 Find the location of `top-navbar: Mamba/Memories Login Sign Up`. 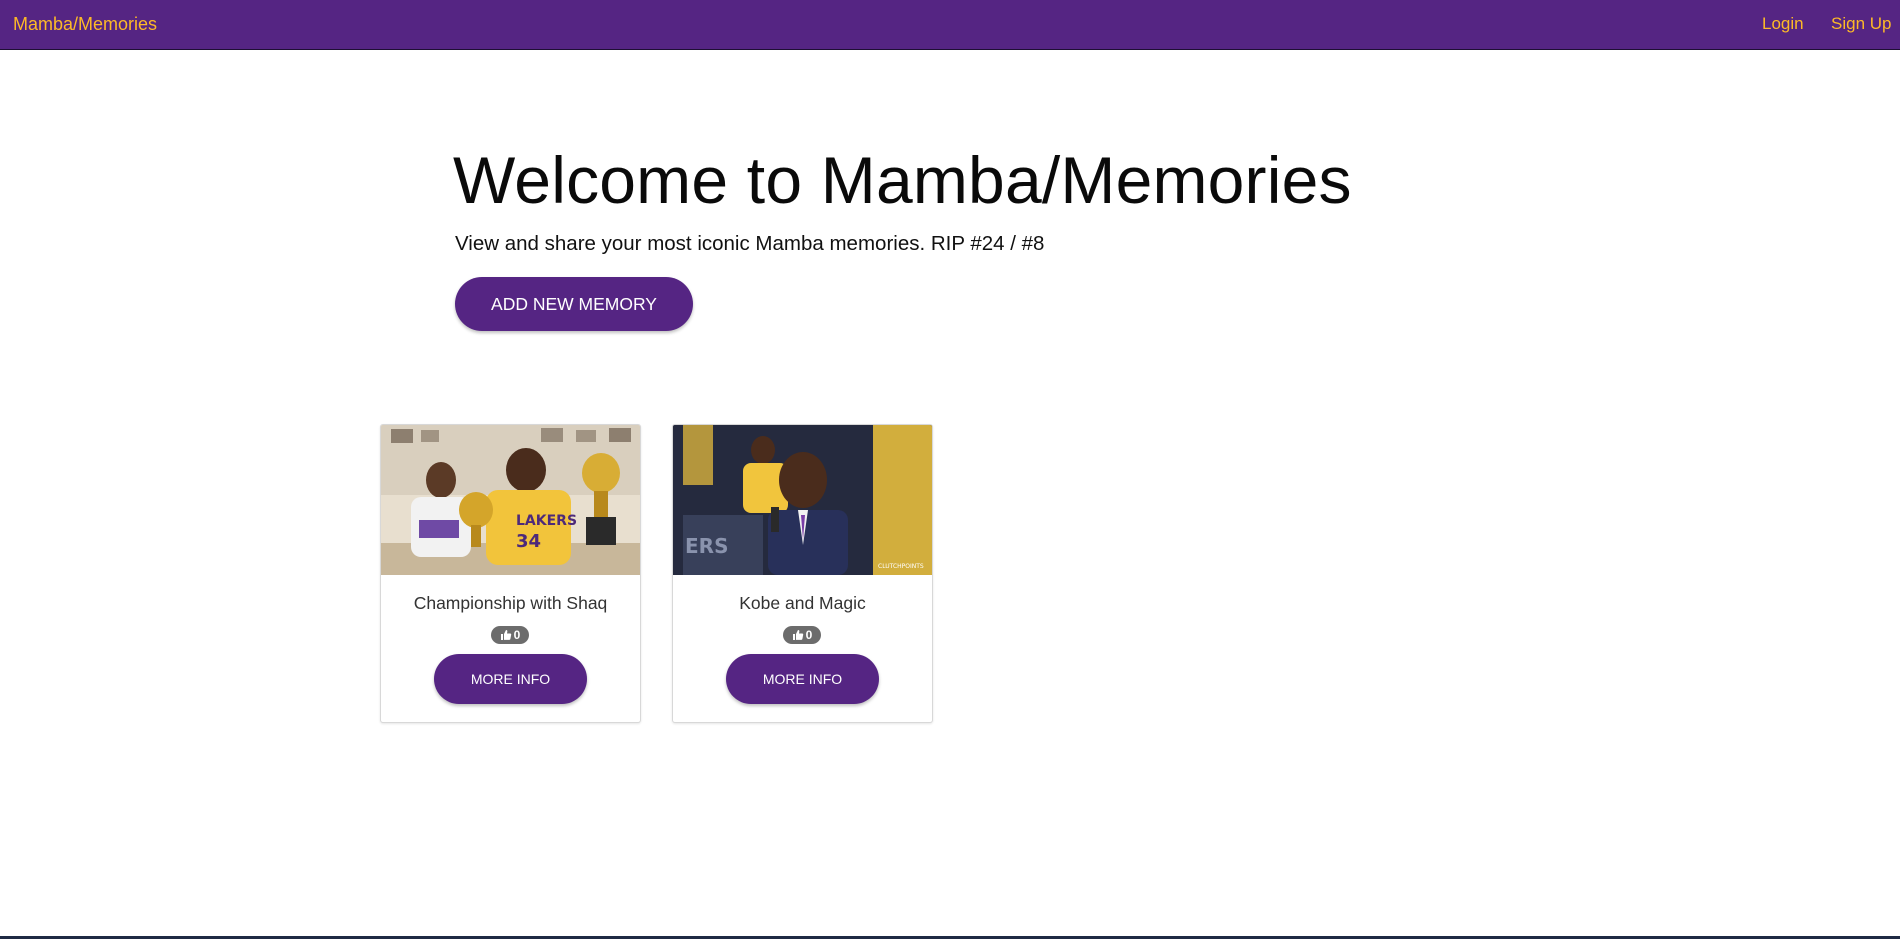

top-navbar: Mamba/Memories Login Sign Up is located at coordinates (950, 25).